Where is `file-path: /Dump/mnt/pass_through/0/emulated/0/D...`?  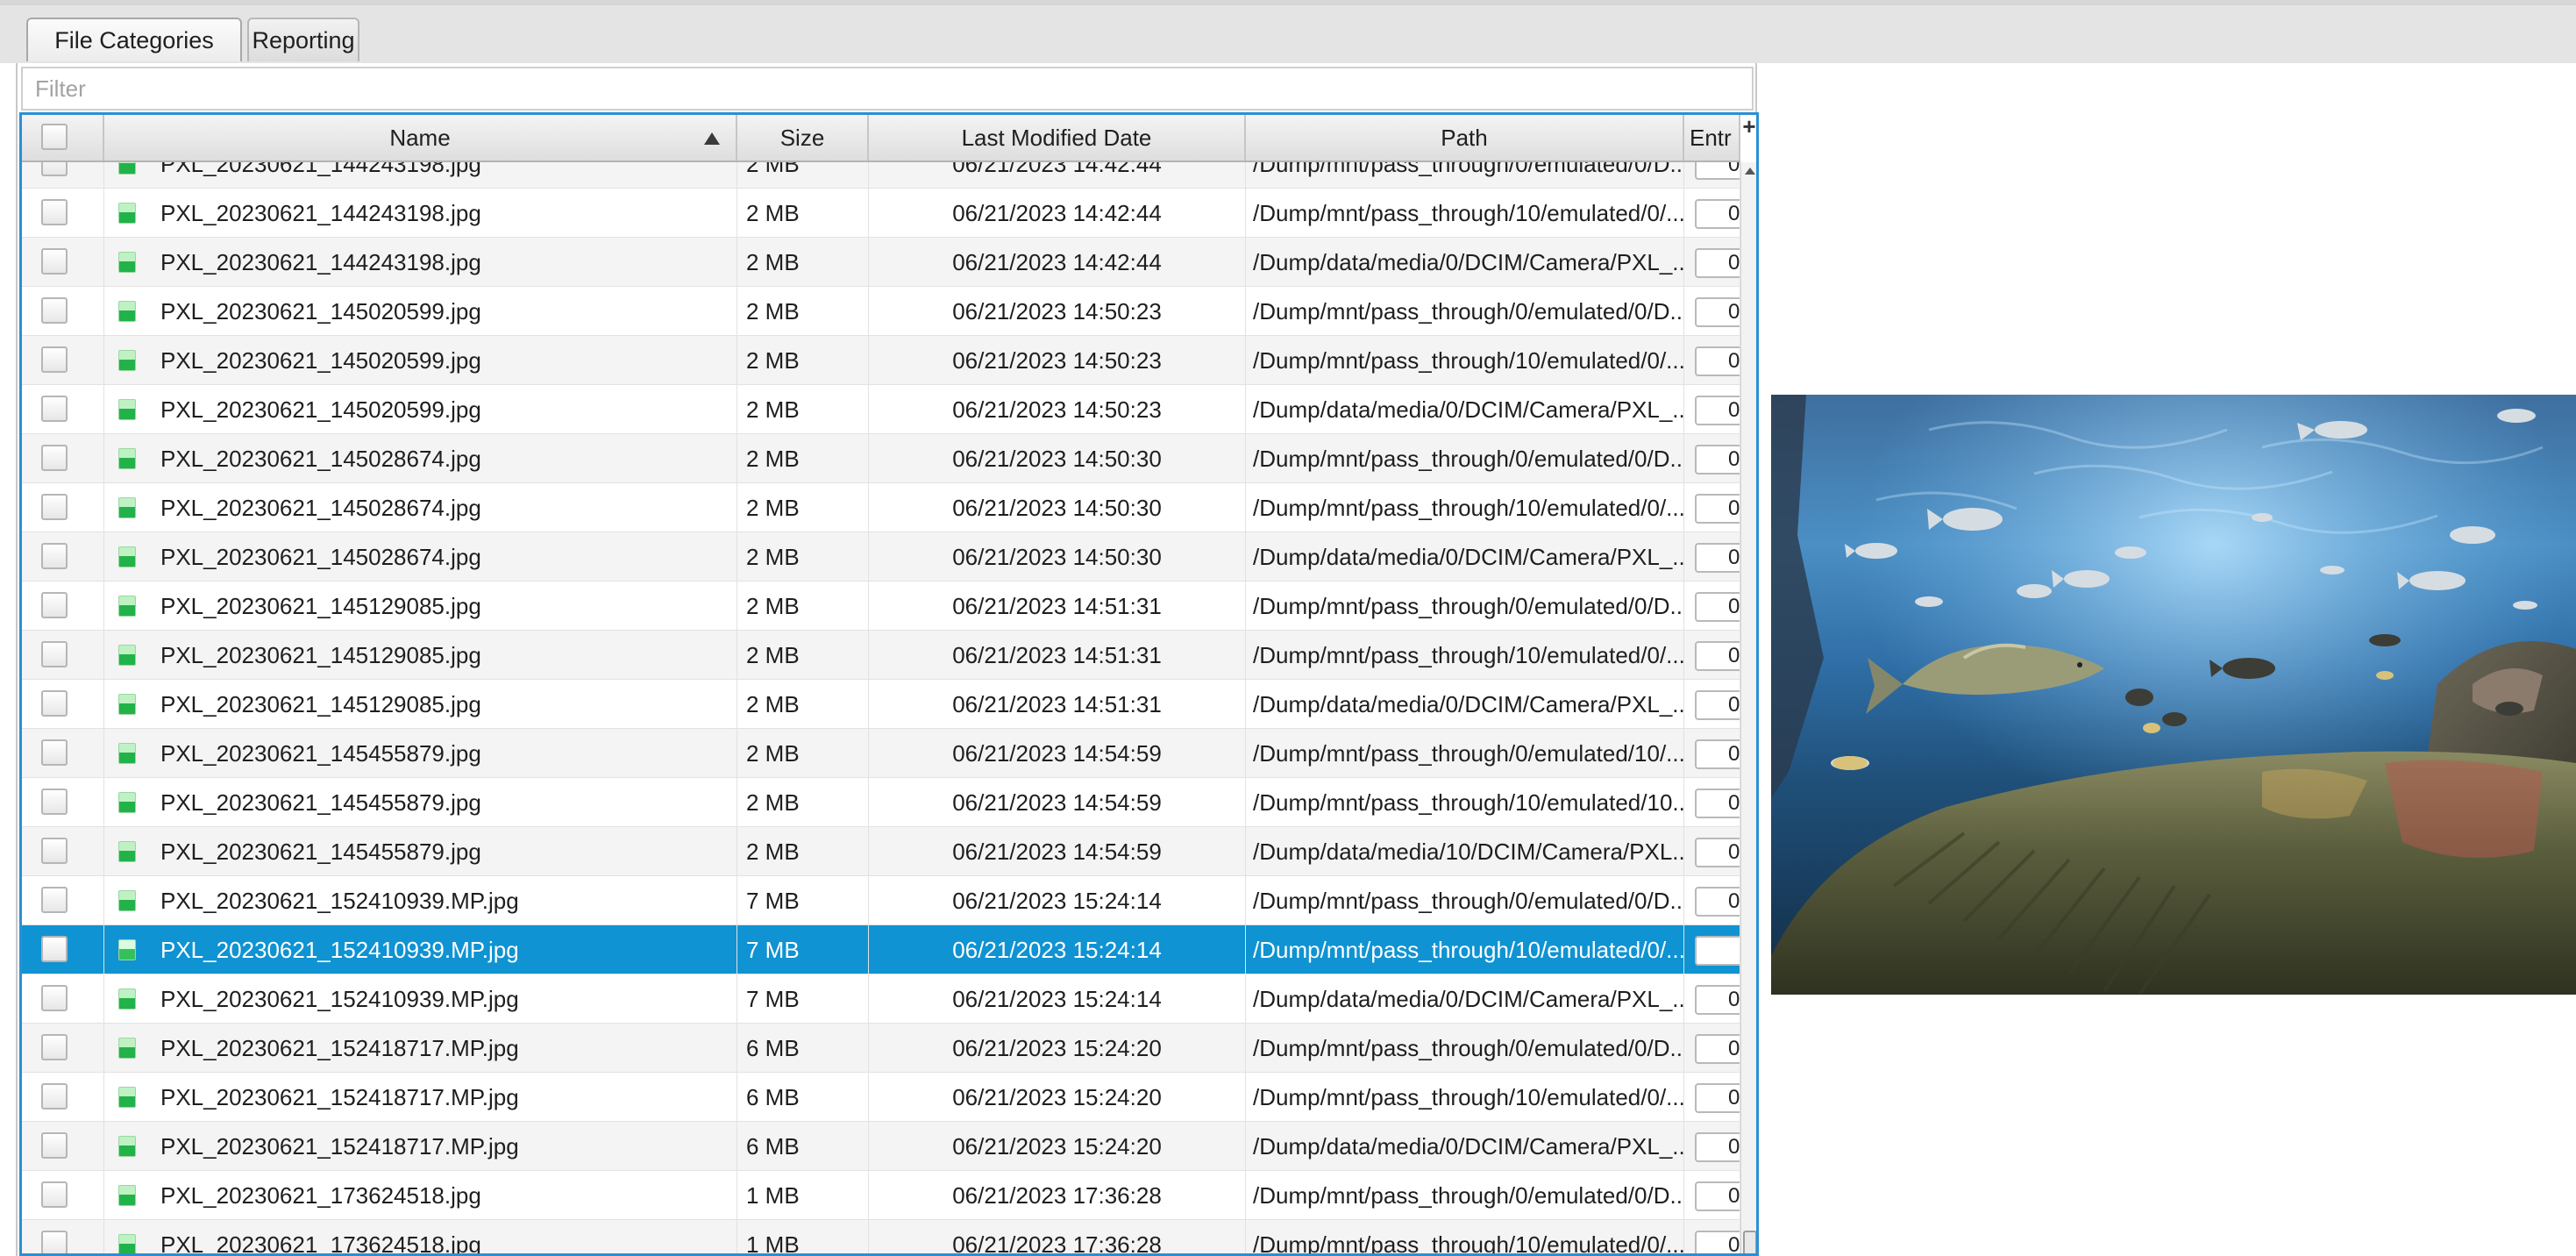
file-path: /Dump/mnt/pass_through/0/emulated/0/D... is located at coordinates (1465, 1195).